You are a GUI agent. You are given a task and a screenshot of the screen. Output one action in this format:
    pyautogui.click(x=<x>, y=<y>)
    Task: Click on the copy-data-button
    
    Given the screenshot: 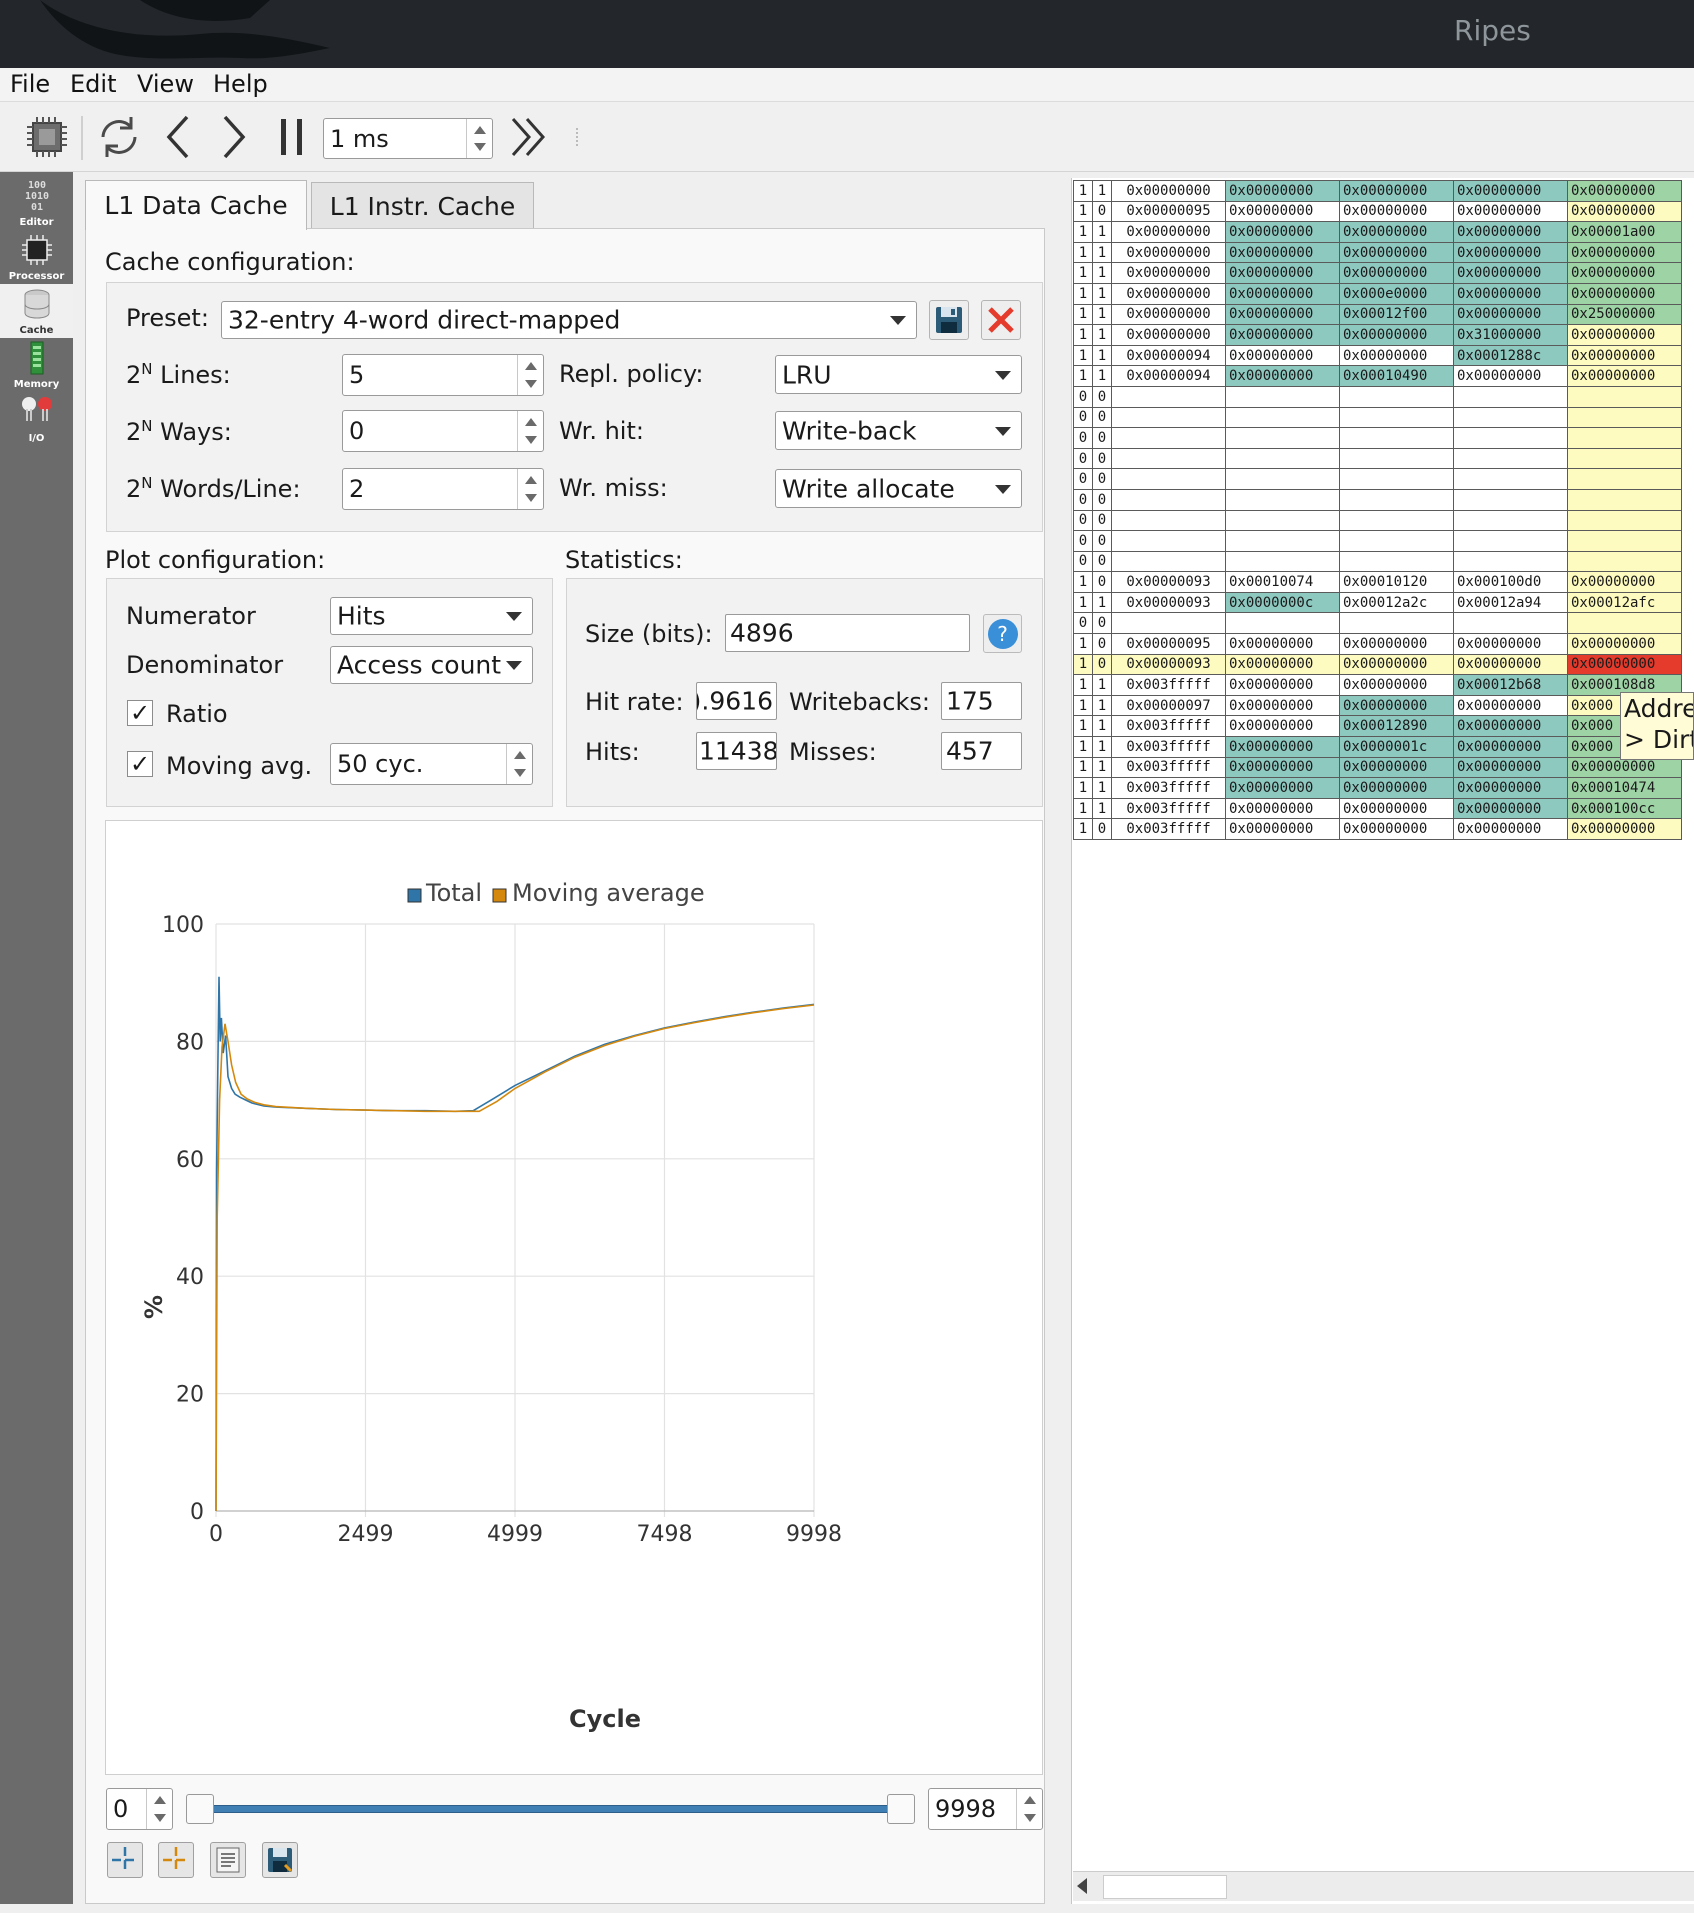 What is the action you would take?
    pyautogui.click(x=228, y=1860)
    